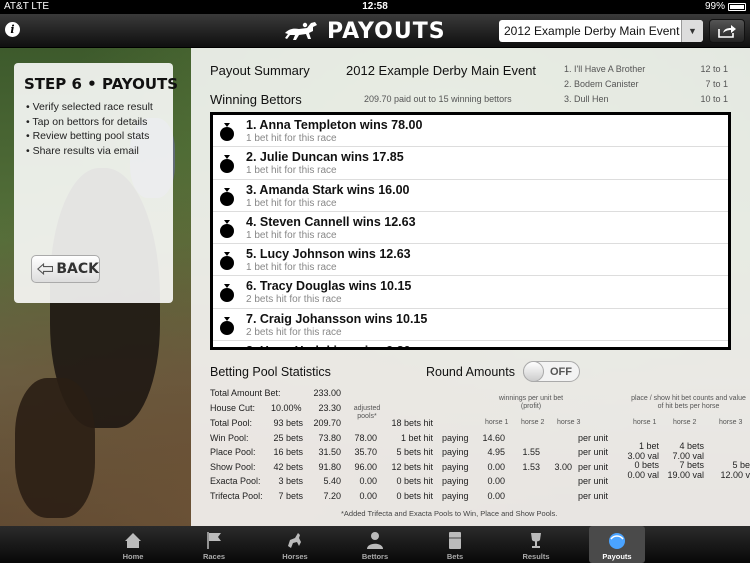 This screenshot has height=563, width=750. Describe the element at coordinates (233, 466) in the screenshot. I see `pool-label: Show Pool:` at that location.